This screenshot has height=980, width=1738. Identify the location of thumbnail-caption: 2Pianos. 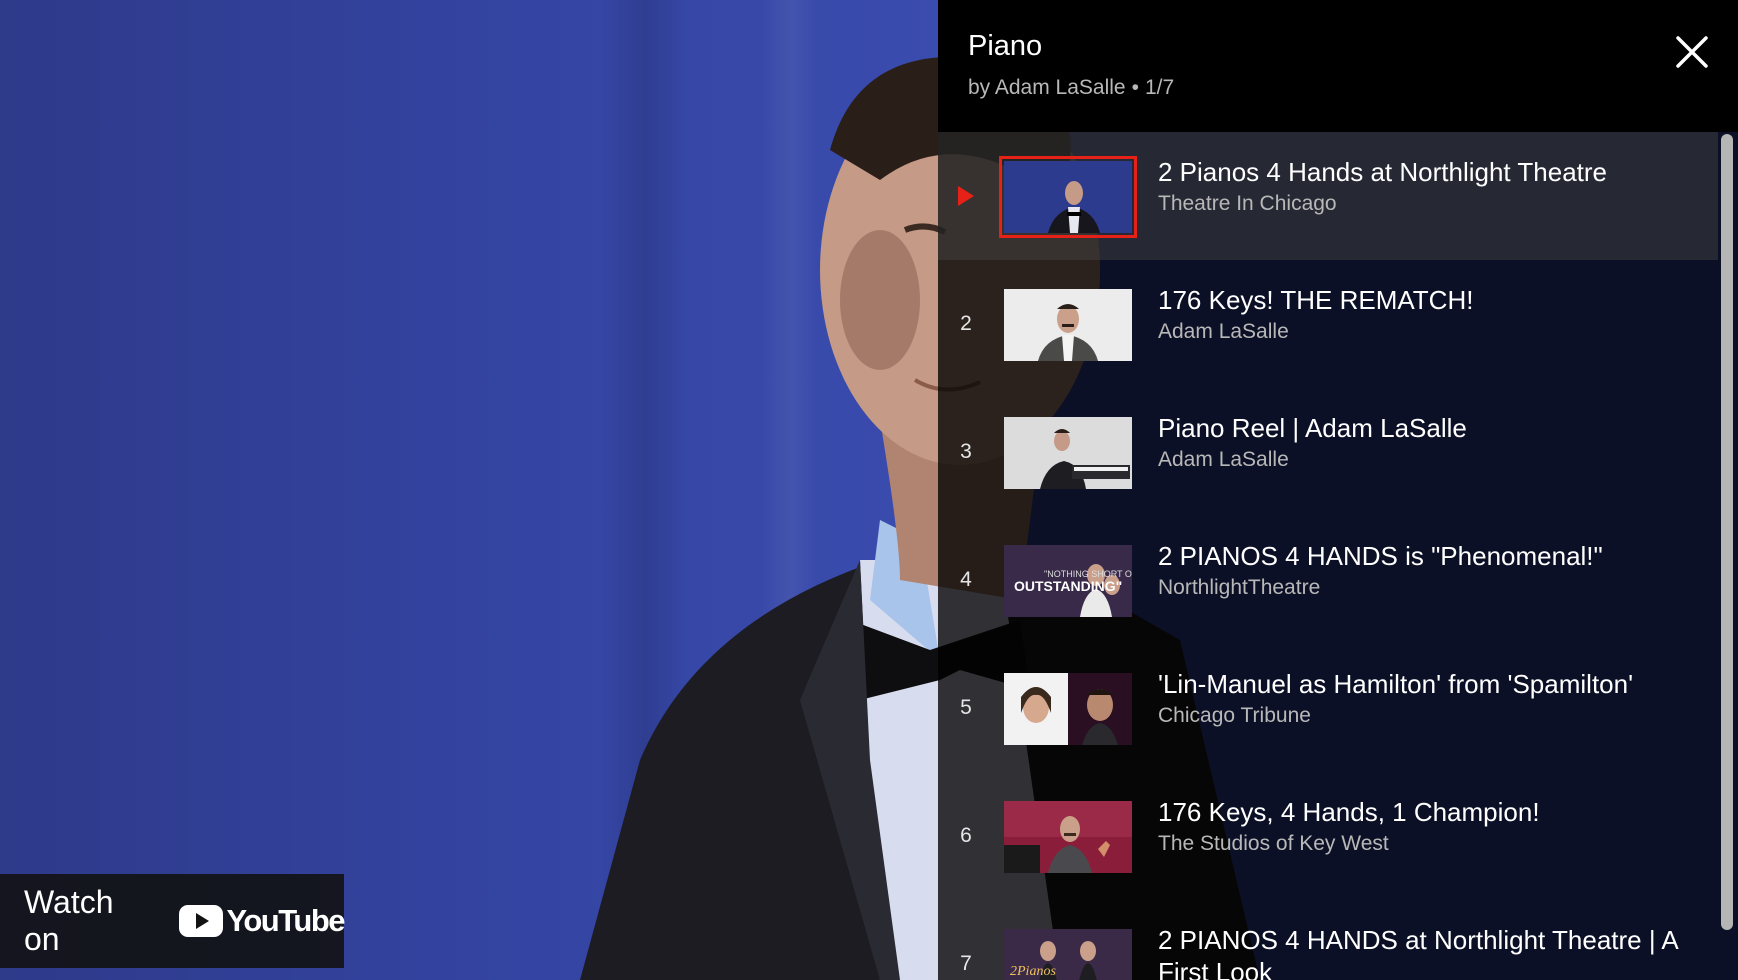
(1033, 971).